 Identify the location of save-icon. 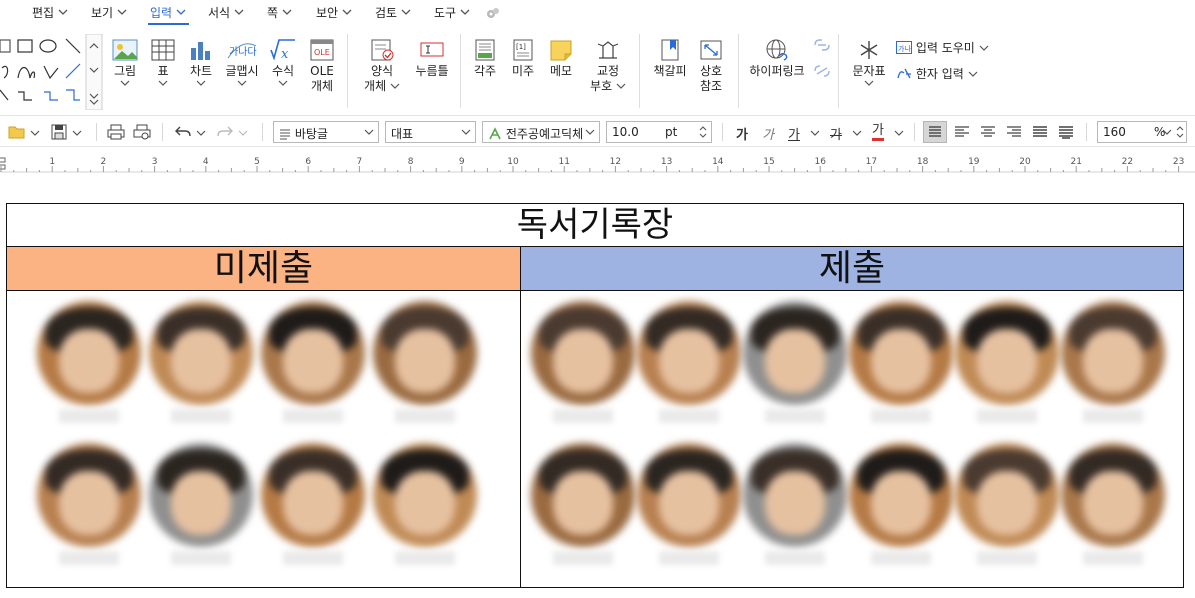
(59, 132).